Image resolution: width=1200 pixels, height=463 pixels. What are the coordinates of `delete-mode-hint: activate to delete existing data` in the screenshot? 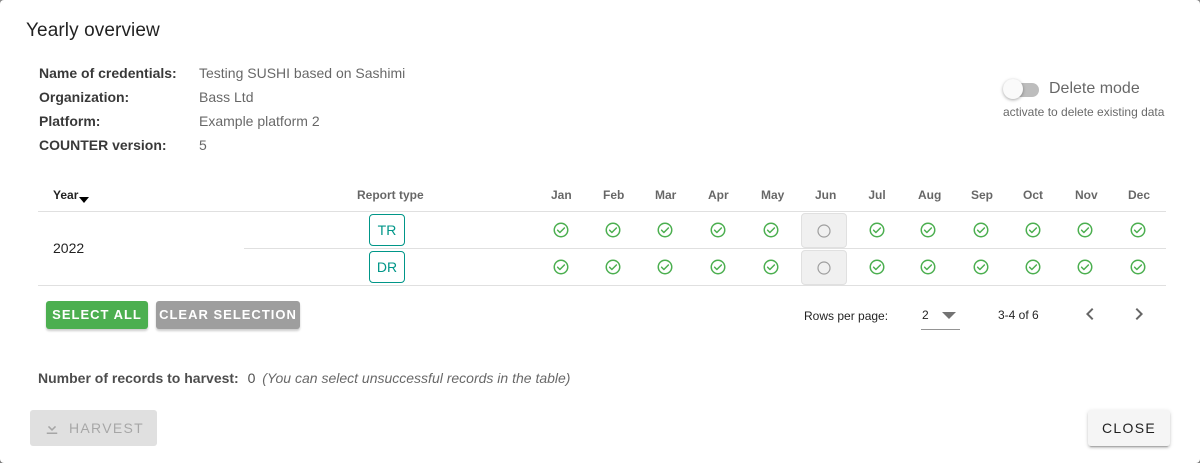 It's located at (1084, 112).